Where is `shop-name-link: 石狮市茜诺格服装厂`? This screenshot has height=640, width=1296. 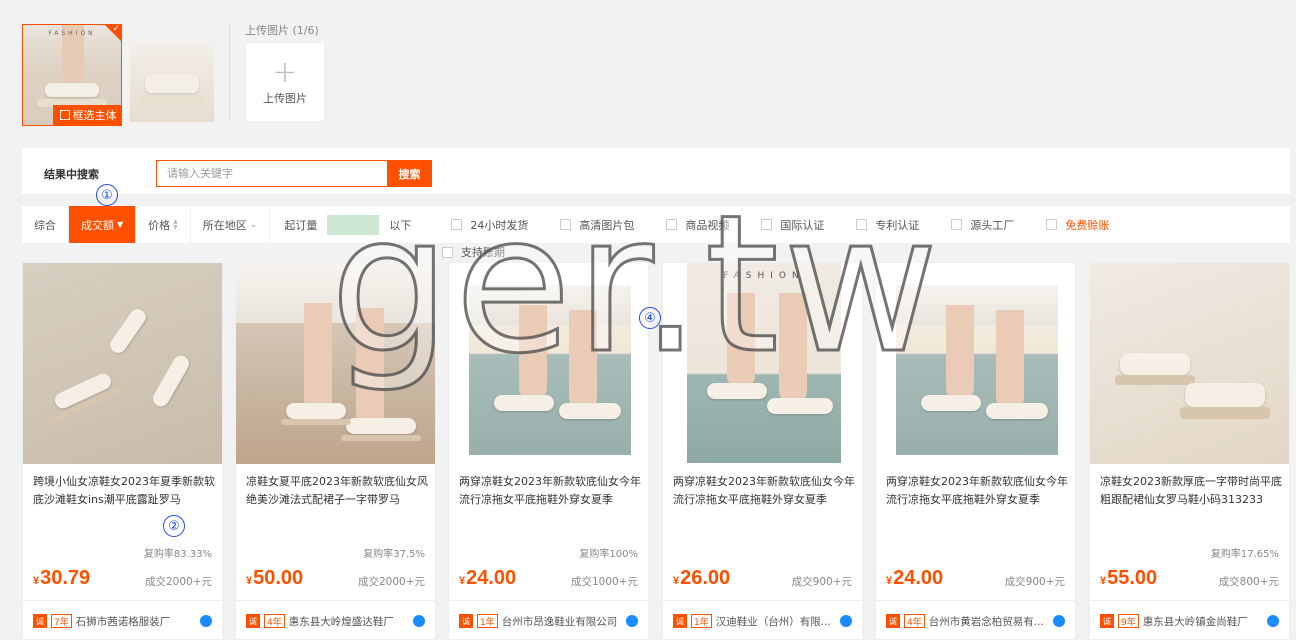 shop-name-link: 石狮市茜诺格服装厂 is located at coordinates (133, 621).